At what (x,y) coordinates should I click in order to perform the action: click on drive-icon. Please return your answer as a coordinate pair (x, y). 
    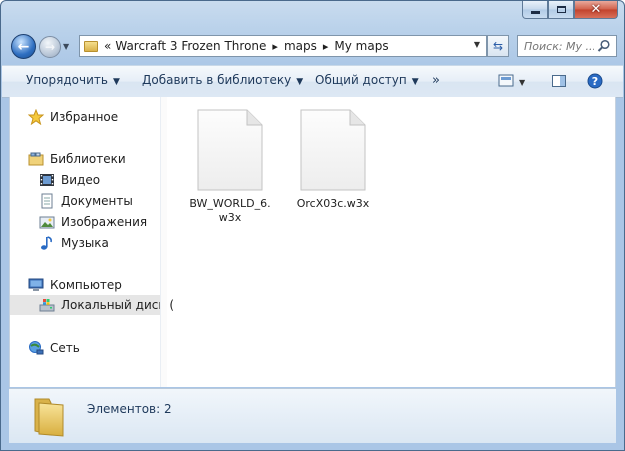
    Looking at the image, I should click on (47, 305).